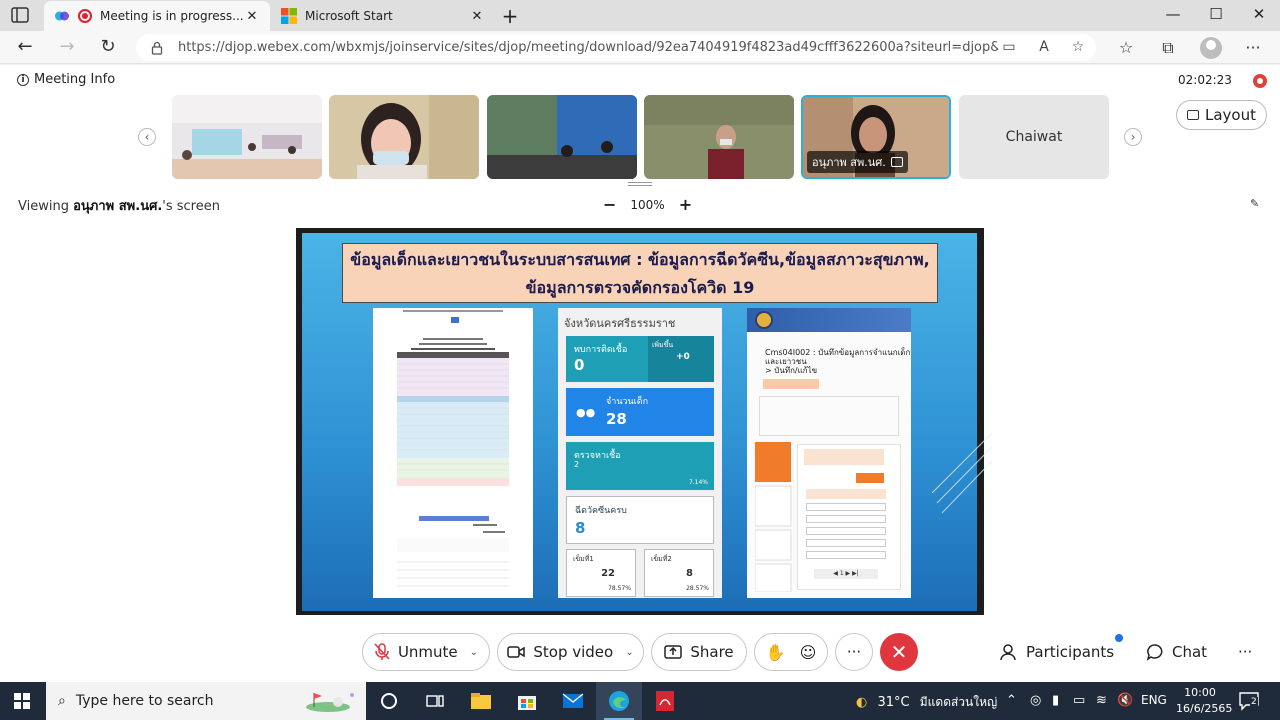 This screenshot has height=720, width=1280. I want to click on dose2-pct: 28.57%, so click(697, 588).